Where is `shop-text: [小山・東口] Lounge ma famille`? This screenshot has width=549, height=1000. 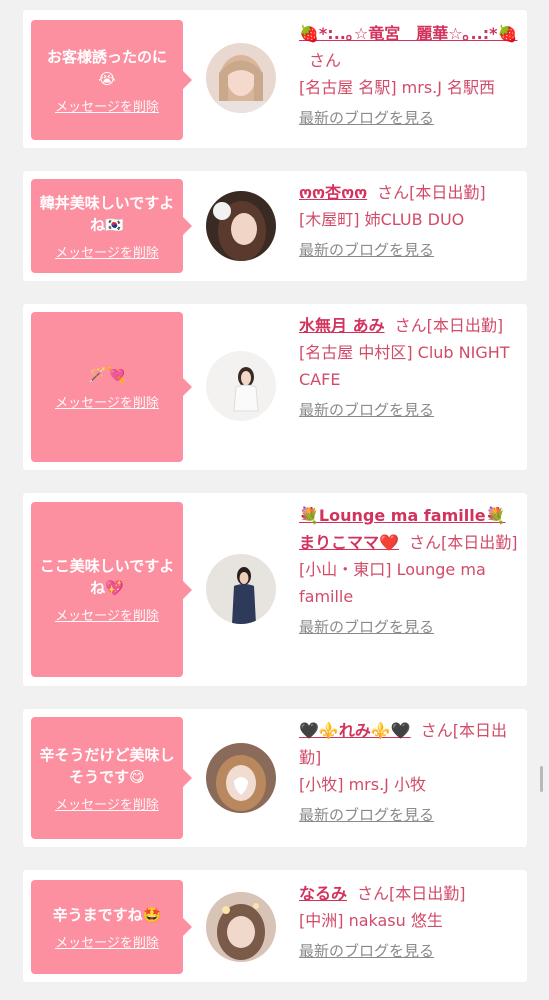
shop-text: [小山・東口] Lounge ma famille is located at coordinates (392, 583).